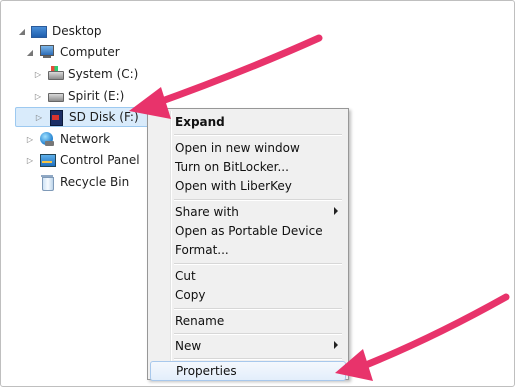  What do you see at coordinates (248, 186) in the screenshot?
I see `menu-item-open-with-liberkey: Open with LiberKey` at bounding box center [248, 186].